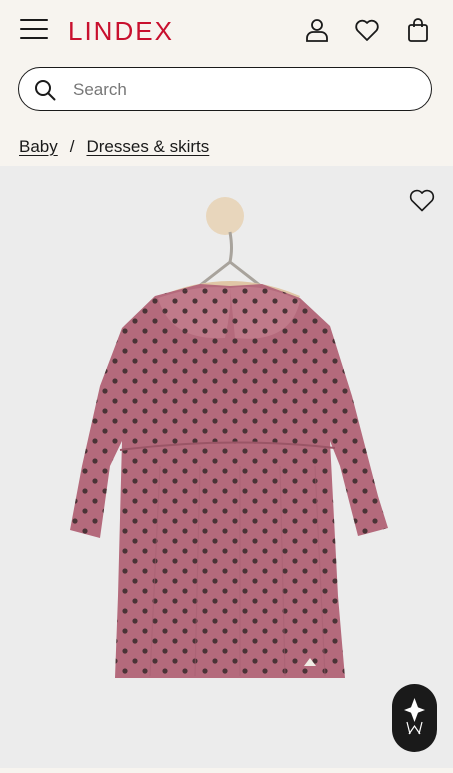  I want to click on account-icon, so click(317, 30).